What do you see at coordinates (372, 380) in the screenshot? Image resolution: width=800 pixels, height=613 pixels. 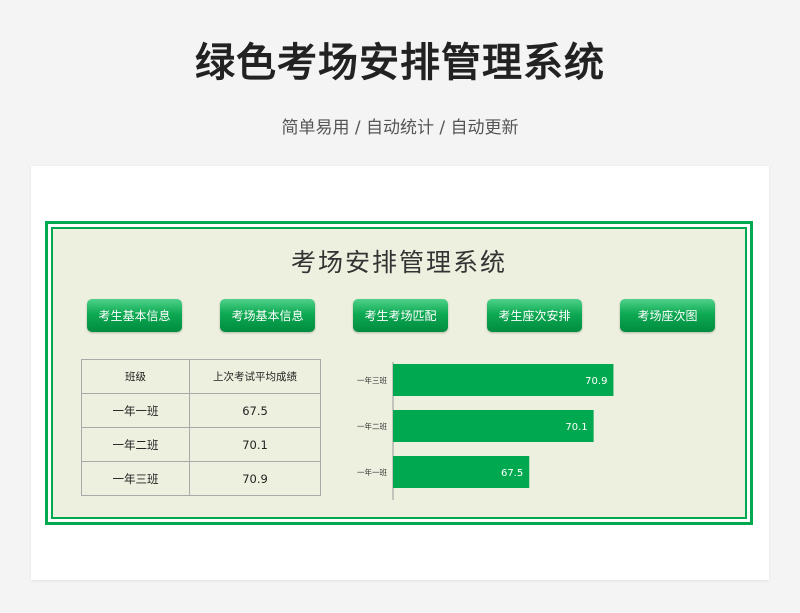 I see `chart-category-label: 一年三班` at bounding box center [372, 380].